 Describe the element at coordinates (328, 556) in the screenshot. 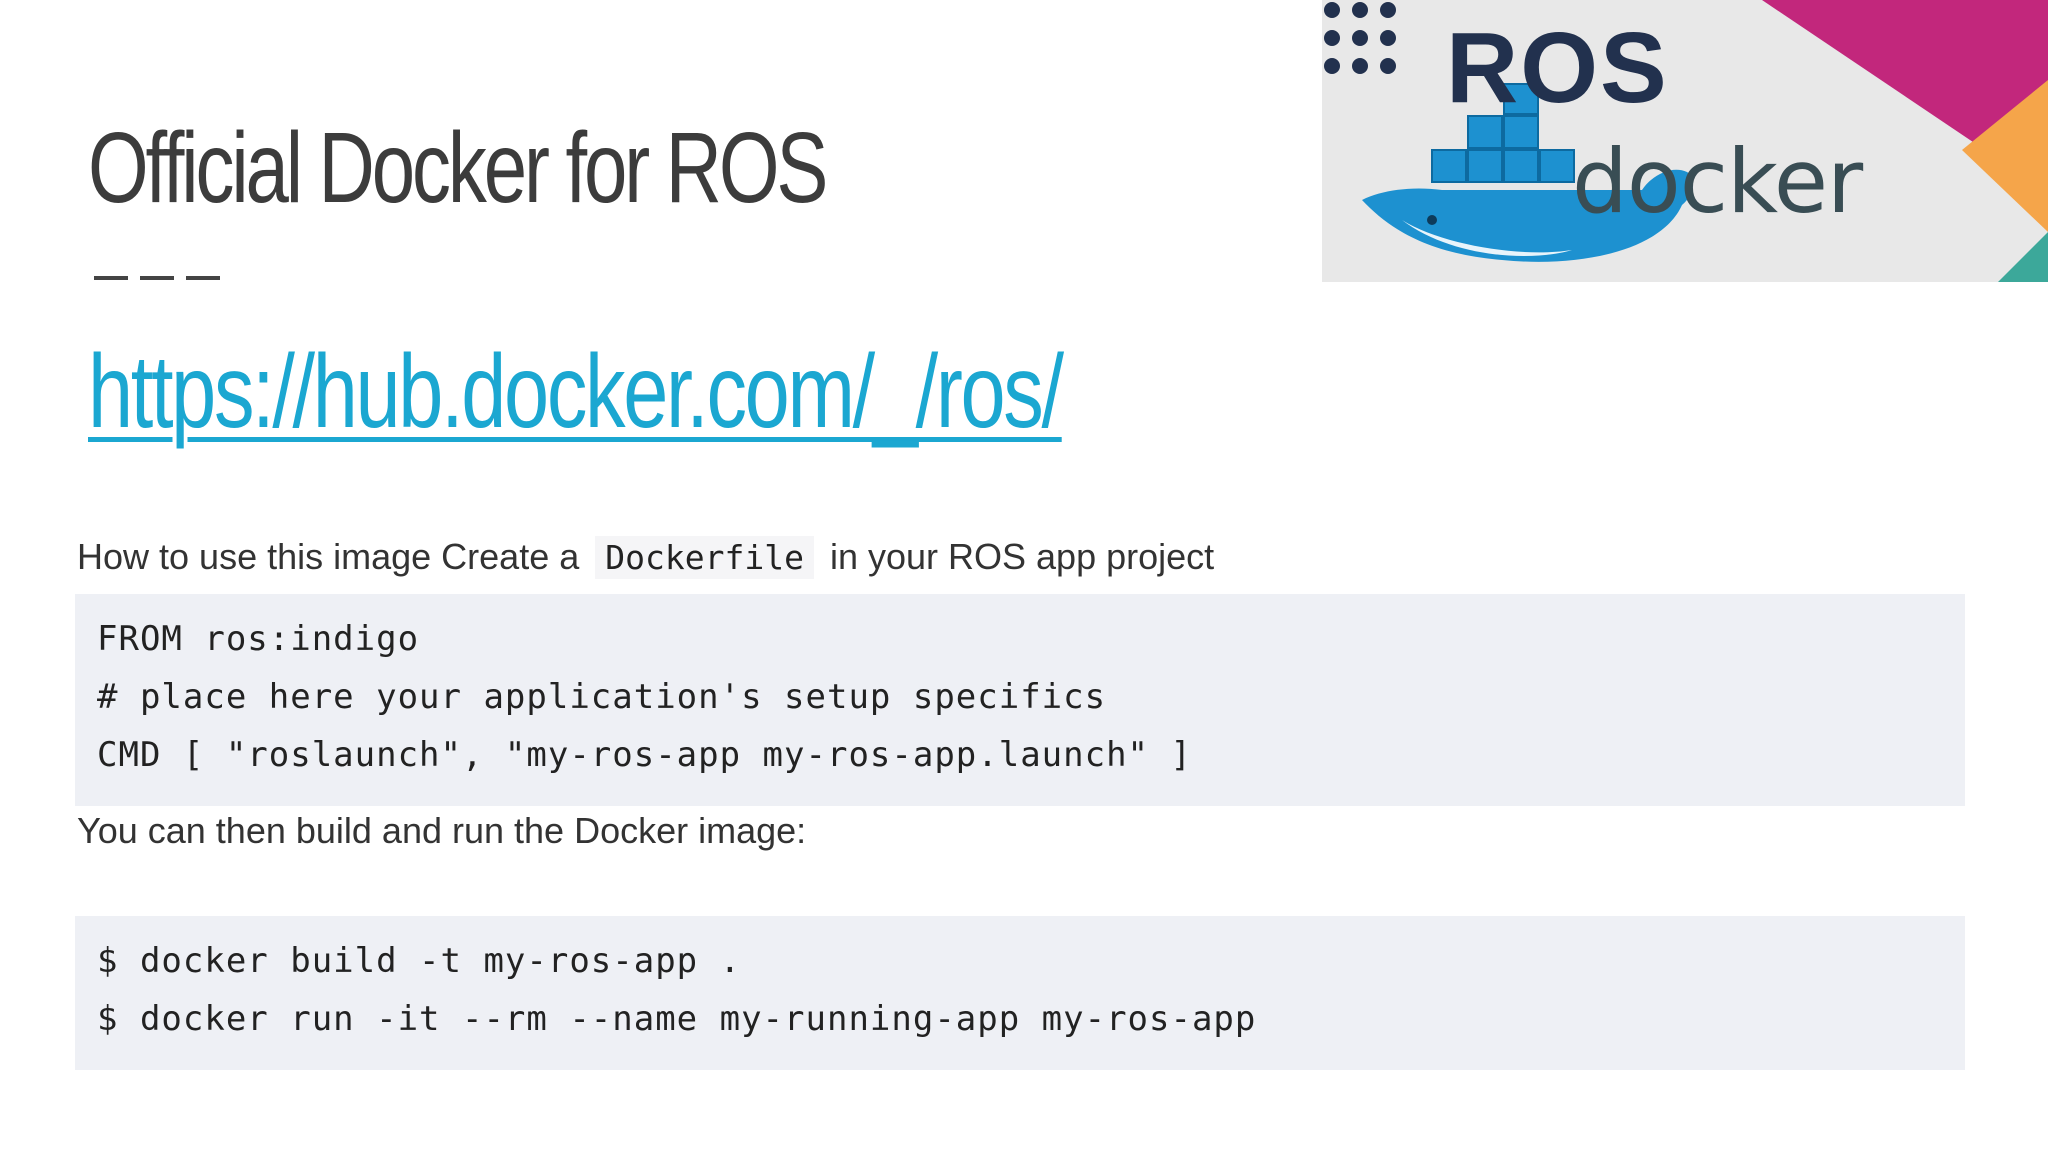

I see `usage-intro-text: How to use this image Create a` at that location.